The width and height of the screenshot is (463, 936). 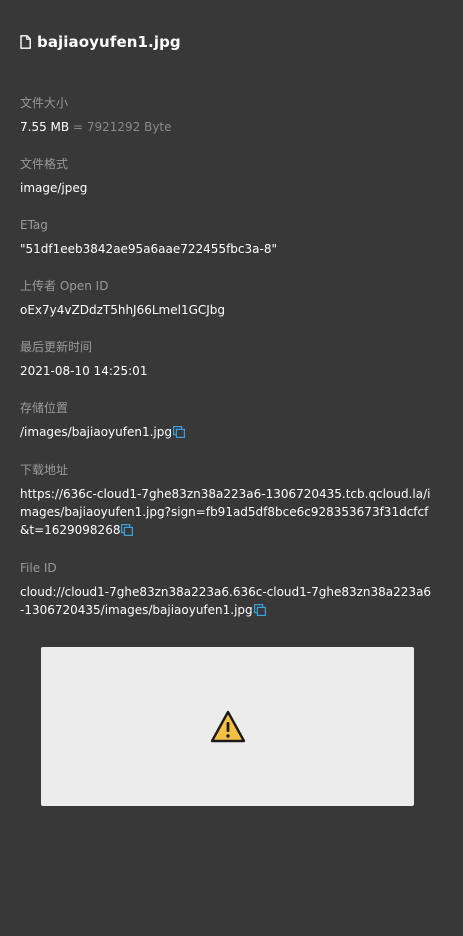 What do you see at coordinates (38, 568) in the screenshot?
I see `file-id-label: File ID` at bounding box center [38, 568].